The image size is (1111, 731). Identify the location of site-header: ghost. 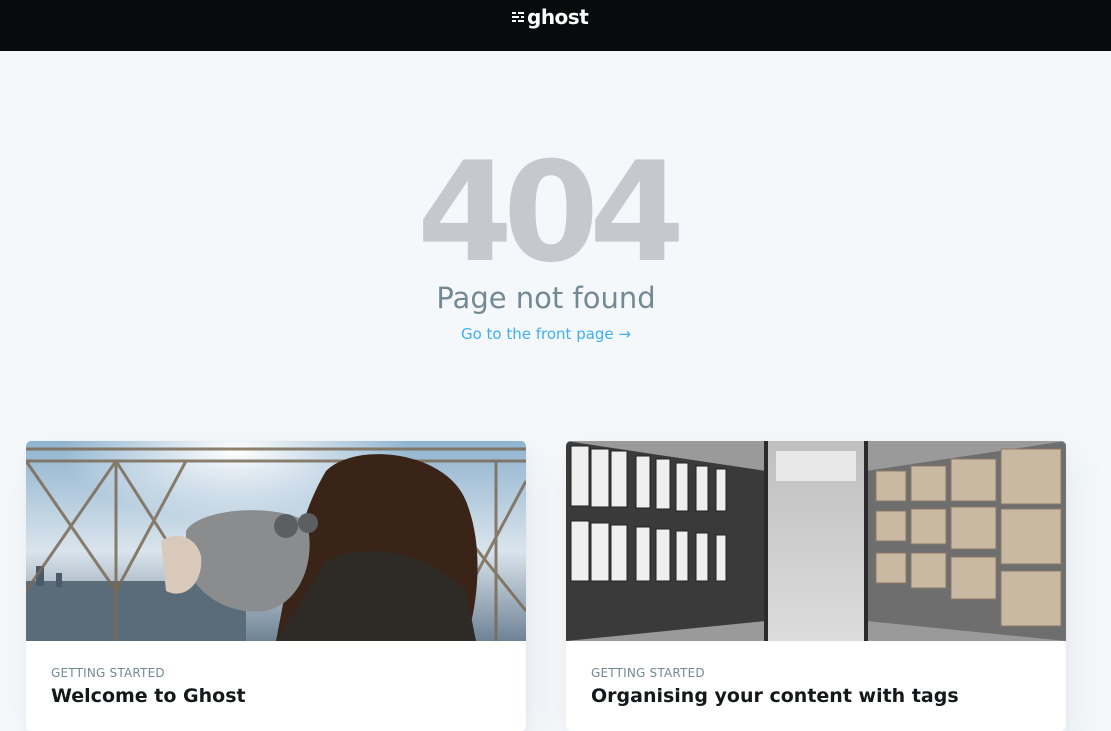
(555, 25).